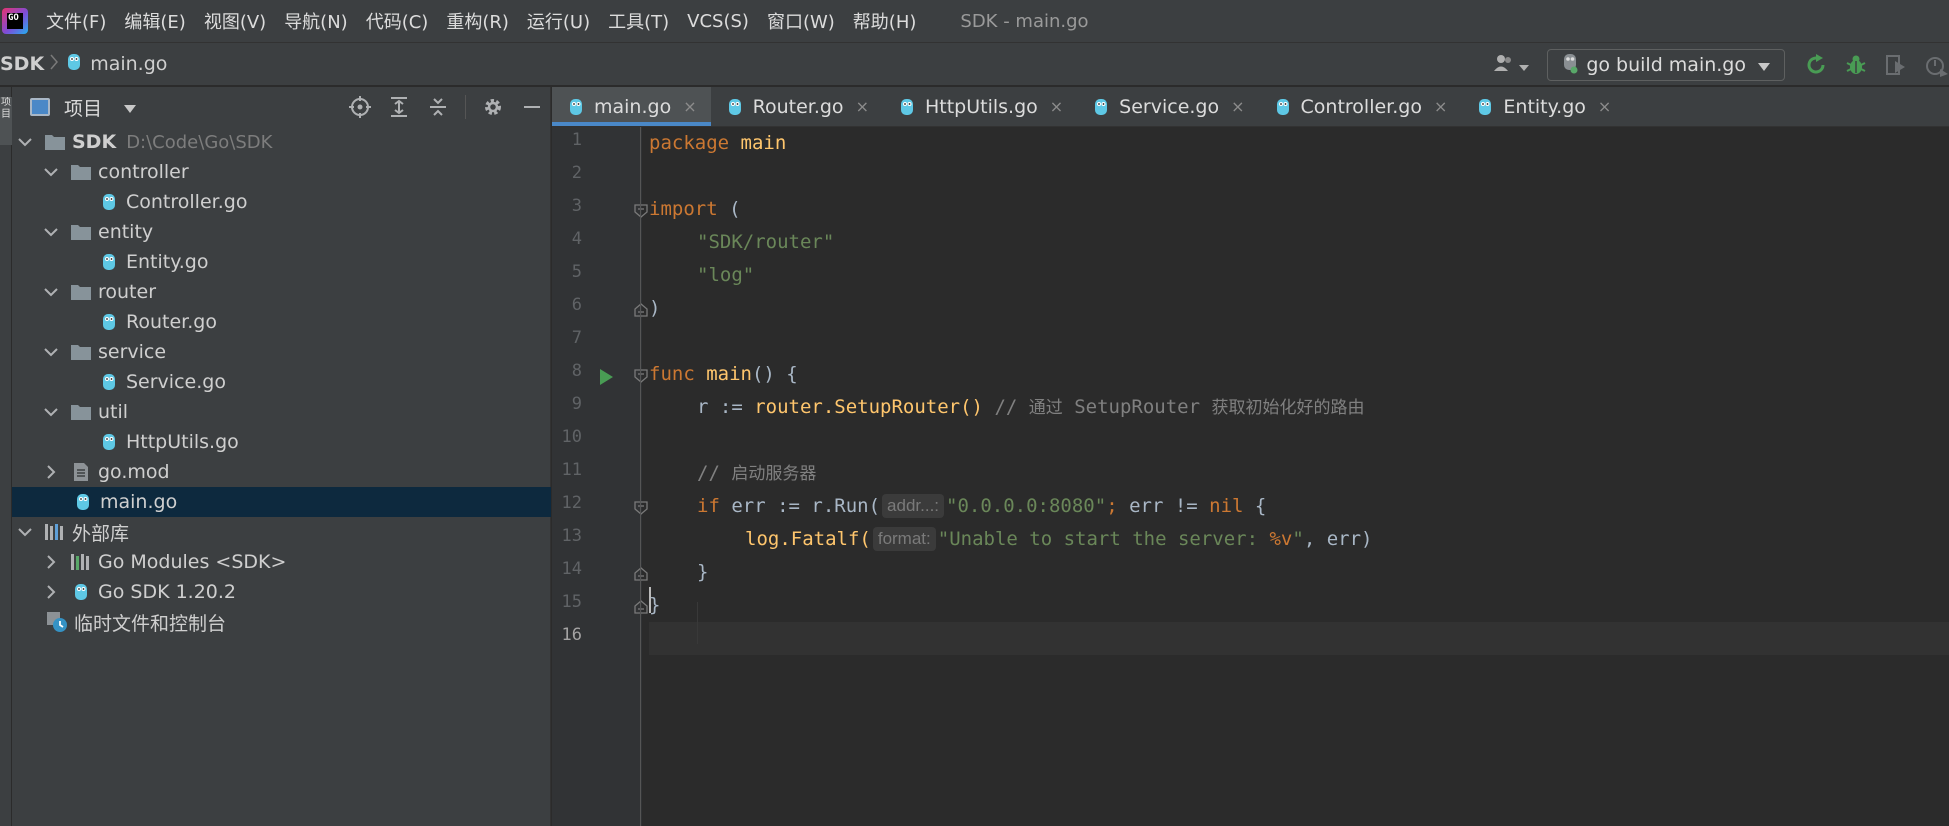 The width and height of the screenshot is (1949, 826). What do you see at coordinates (281, 322) in the screenshot?
I see `tree-file-router-go: Router.go` at bounding box center [281, 322].